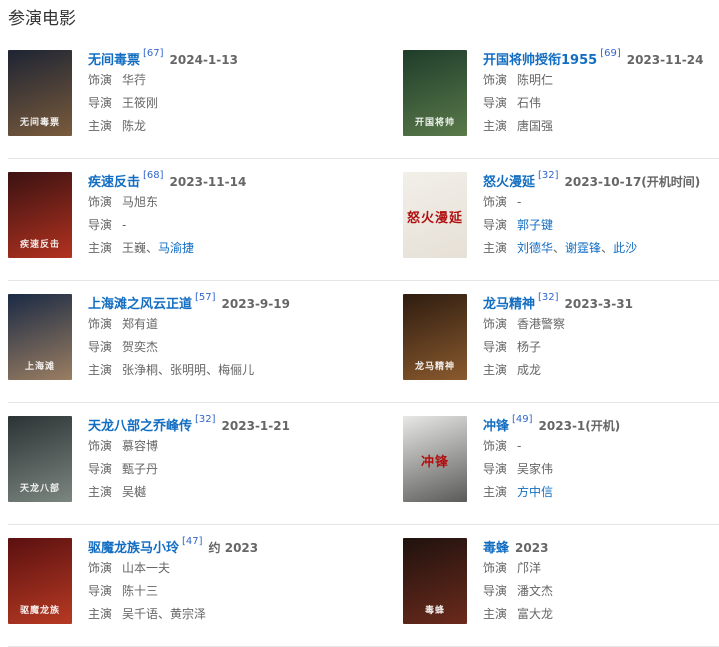  What do you see at coordinates (535, 591) in the screenshot?
I see `director-value: 潘文杰` at bounding box center [535, 591].